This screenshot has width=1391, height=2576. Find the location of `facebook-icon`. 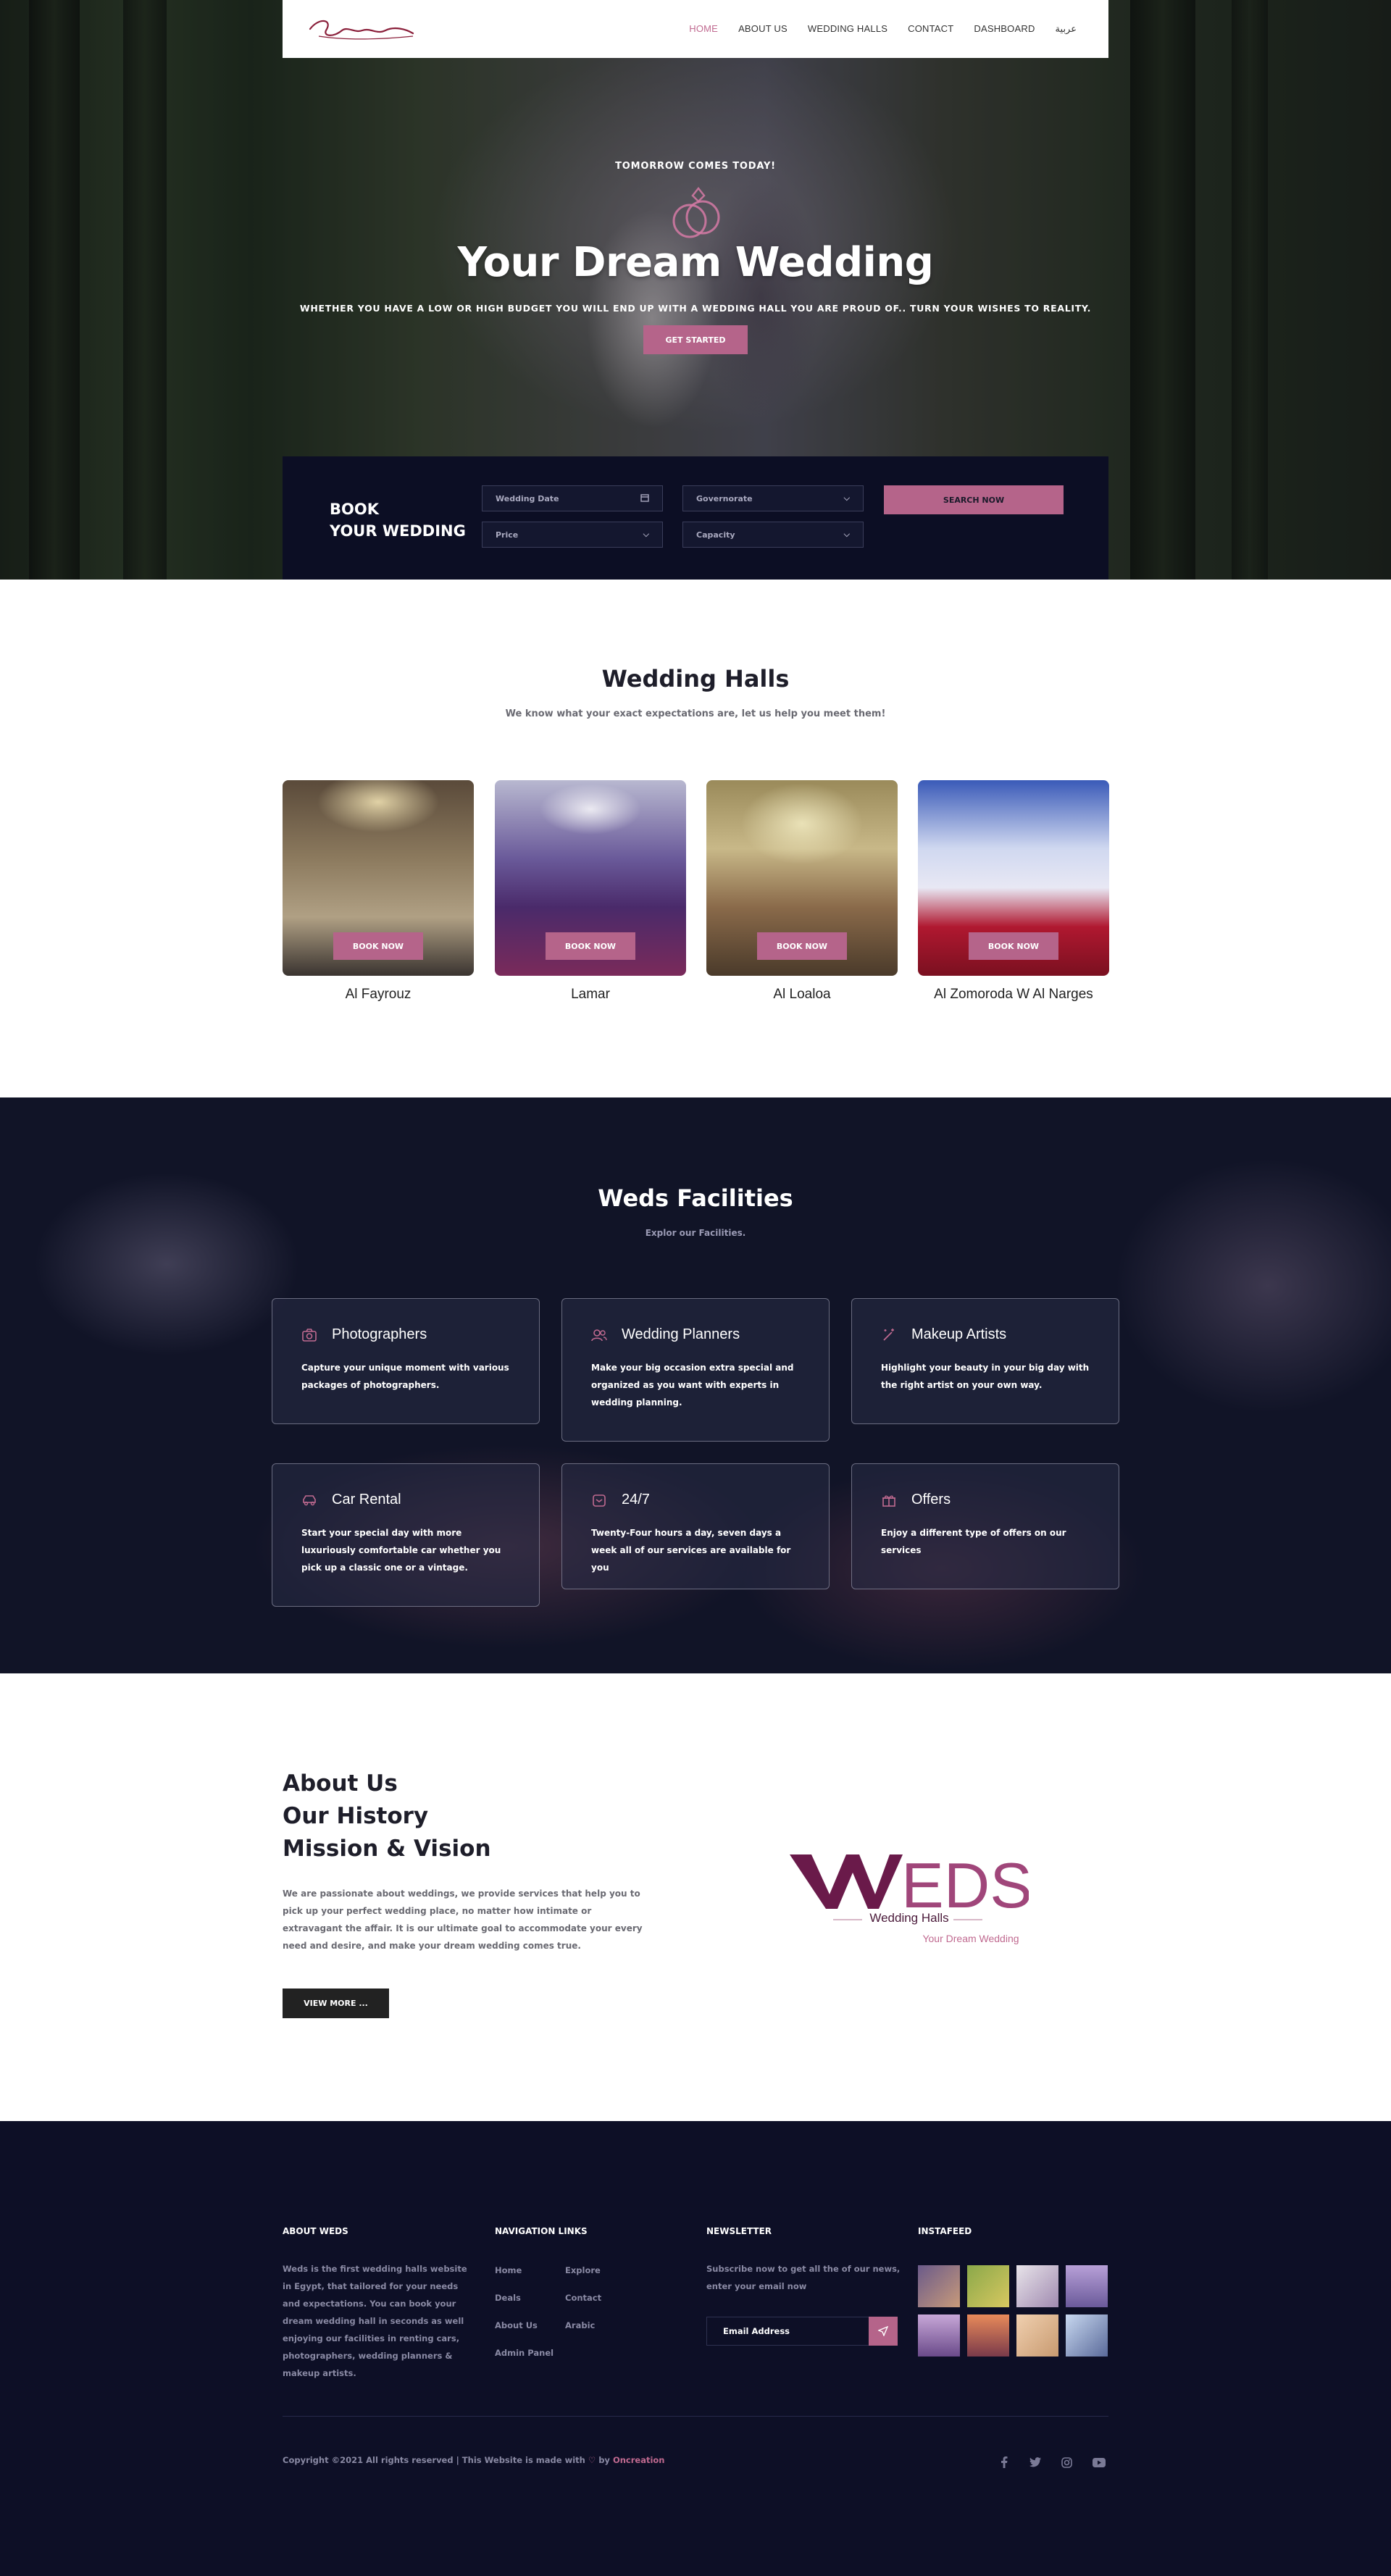

facebook-icon is located at coordinates (1005, 2462).